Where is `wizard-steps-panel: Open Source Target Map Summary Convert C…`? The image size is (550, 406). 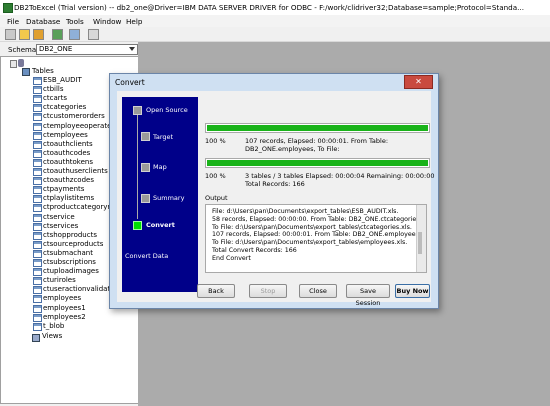 wizard-steps-panel: Open Source Target Map Summary Convert C… is located at coordinates (160, 194).